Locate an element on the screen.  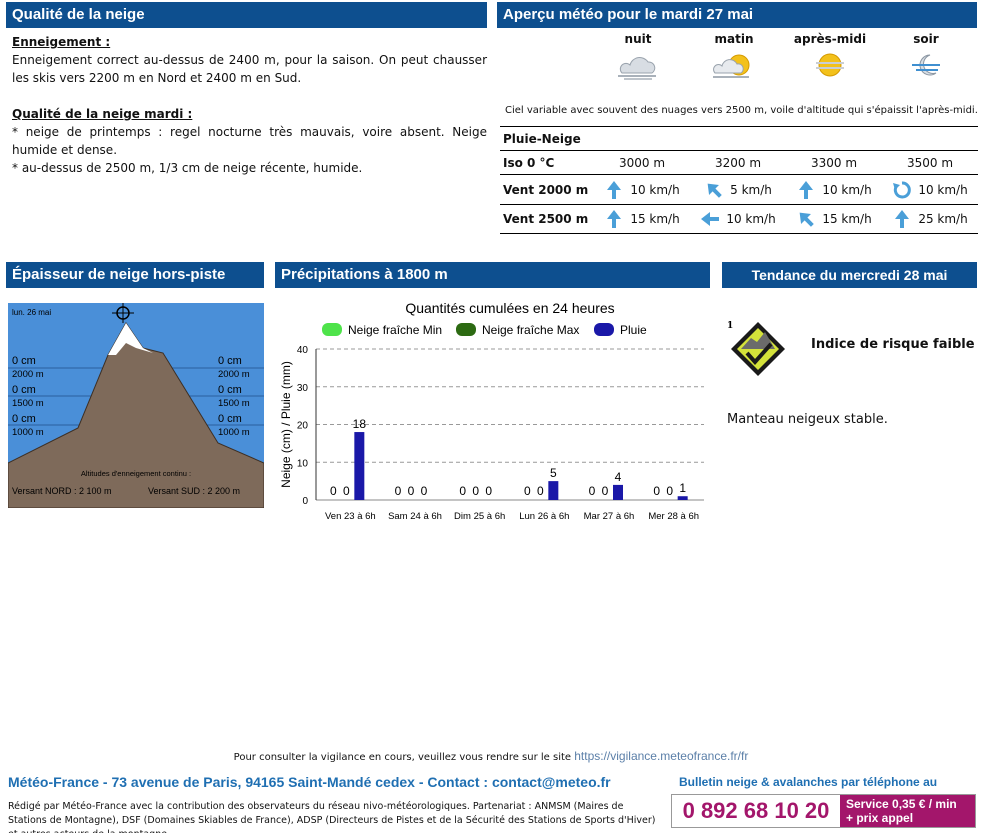
row-label: Pluie-Neige is located at coordinates (542, 138).